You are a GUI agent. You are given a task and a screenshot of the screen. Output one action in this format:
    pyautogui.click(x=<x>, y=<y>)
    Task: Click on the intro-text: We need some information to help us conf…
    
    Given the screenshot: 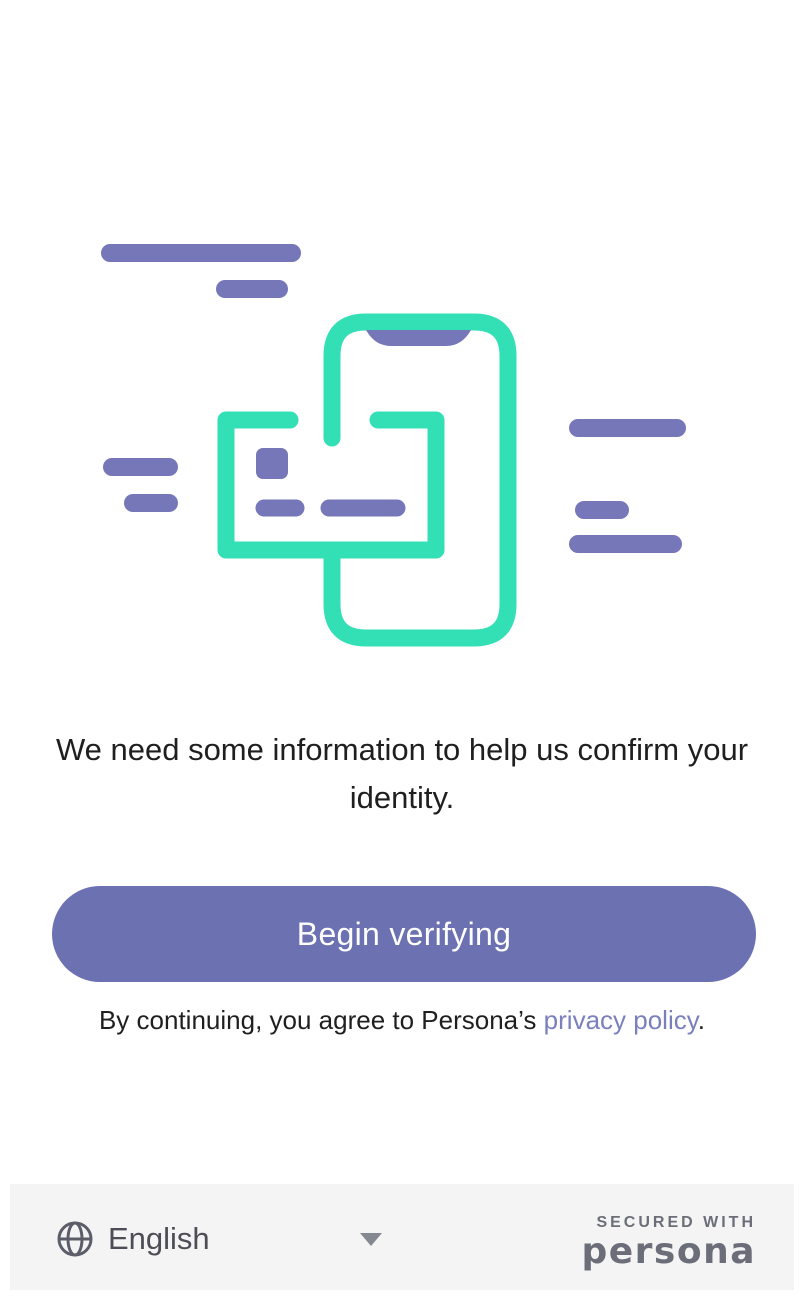 What is the action you would take?
    pyautogui.click(x=402, y=773)
    